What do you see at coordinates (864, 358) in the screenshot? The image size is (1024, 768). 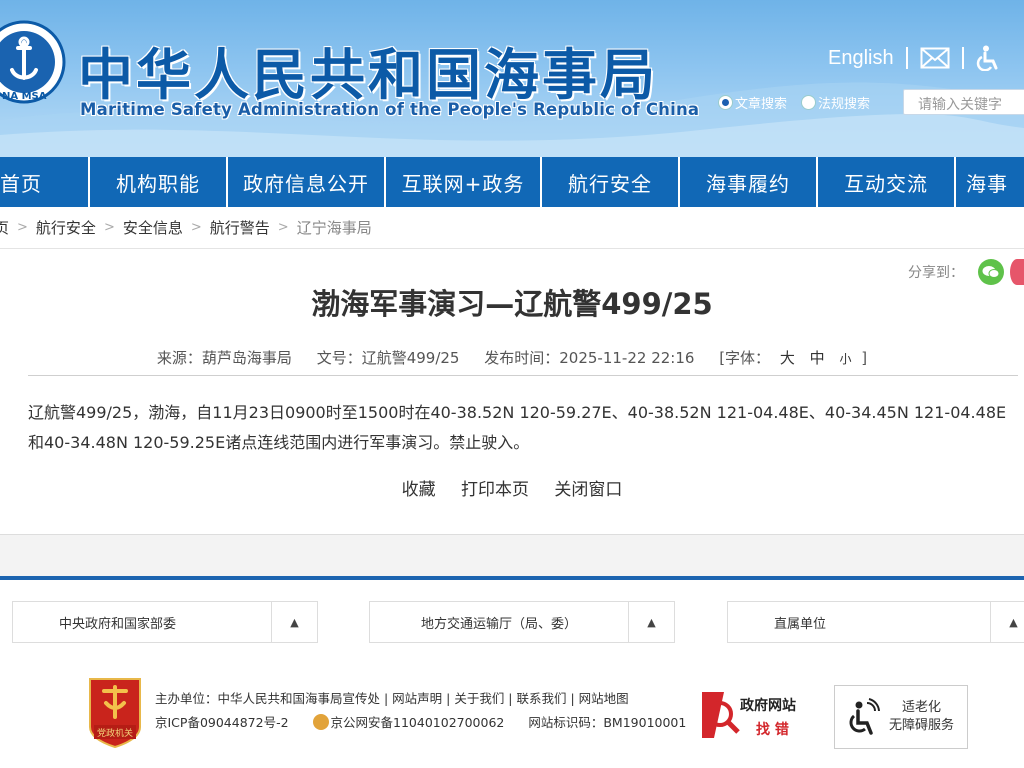 I see `font-size-close: ]` at bounding box center [864, 358].